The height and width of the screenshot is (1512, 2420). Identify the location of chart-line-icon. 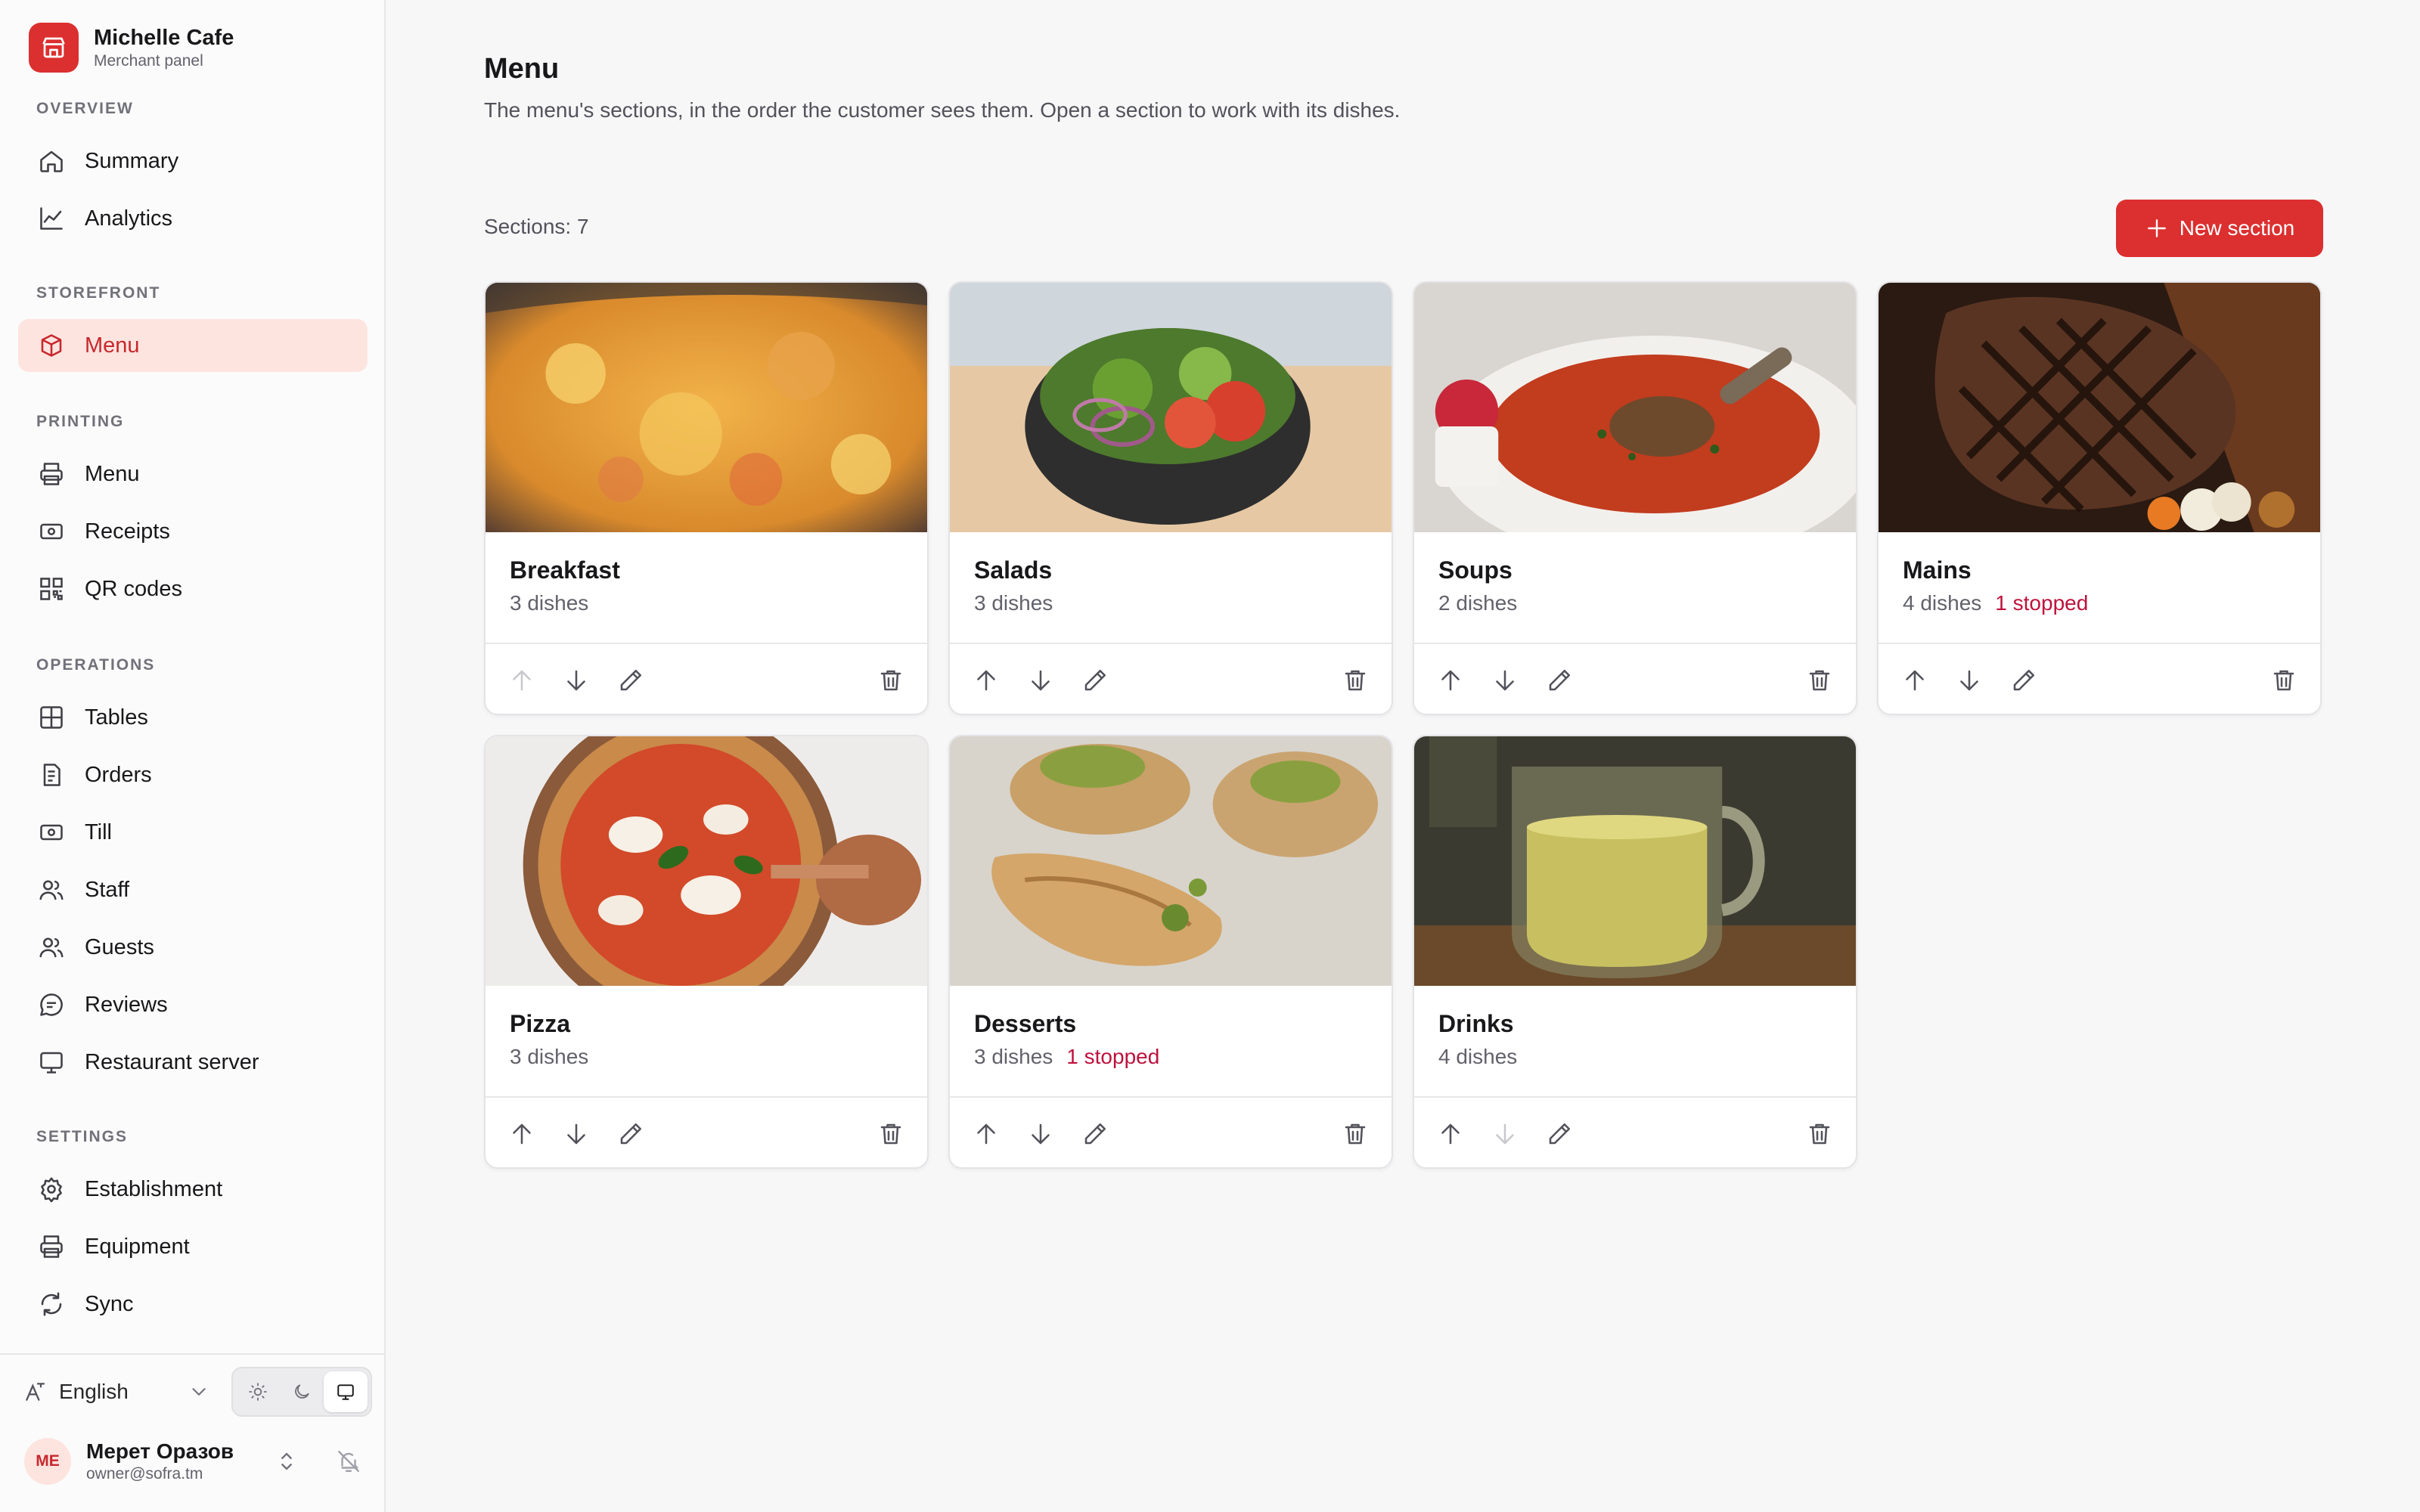
(51, 219).